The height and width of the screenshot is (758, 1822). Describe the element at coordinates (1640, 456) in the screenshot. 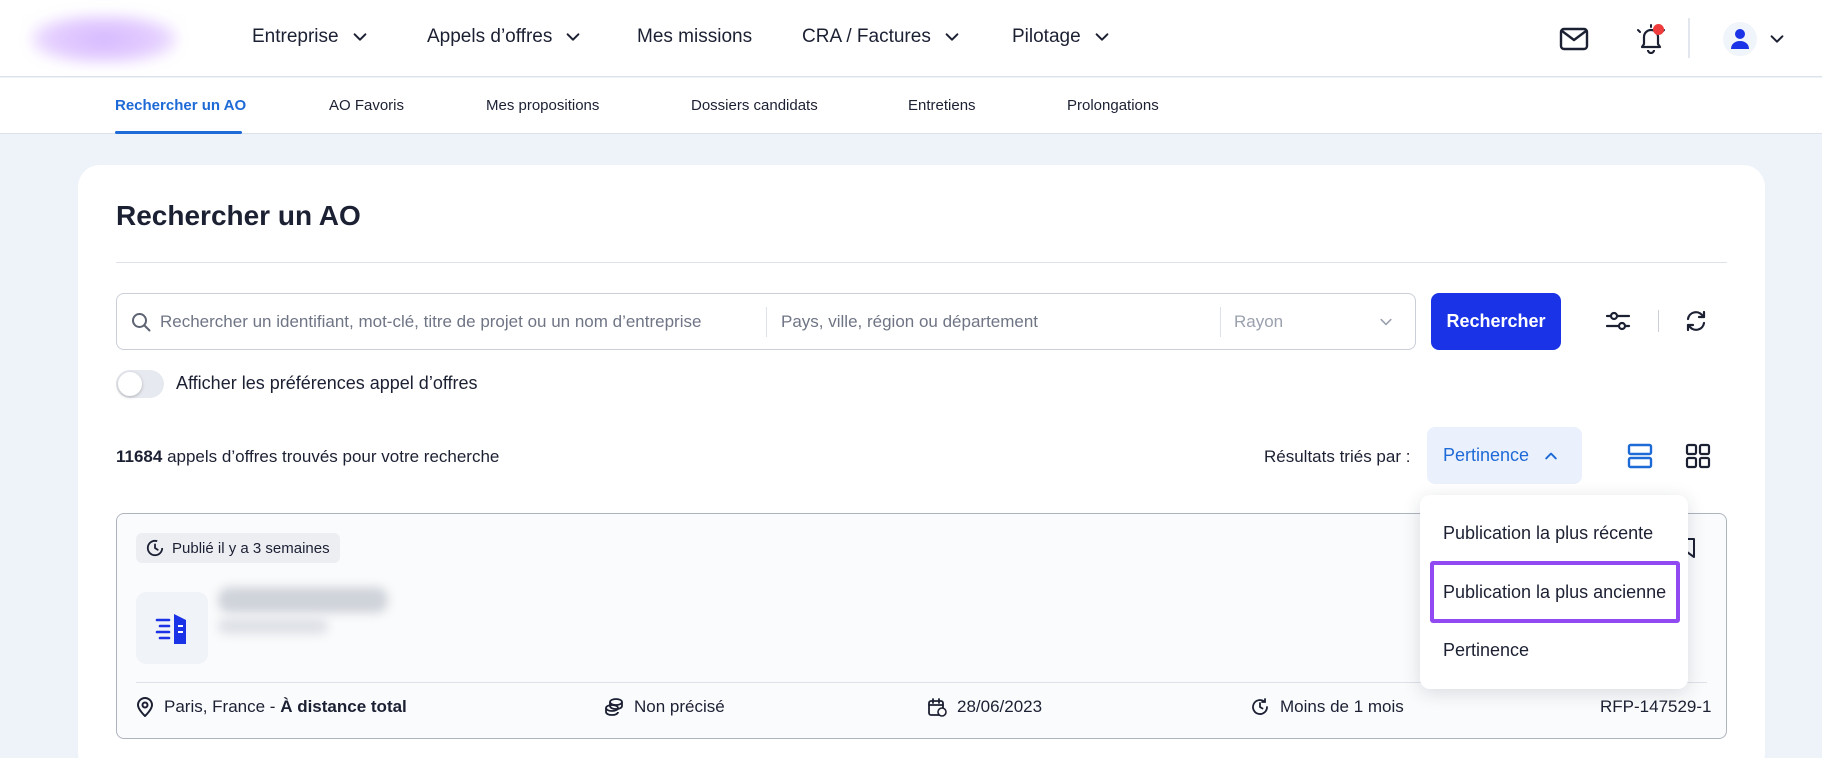

I see `list-view-icon` at that location.